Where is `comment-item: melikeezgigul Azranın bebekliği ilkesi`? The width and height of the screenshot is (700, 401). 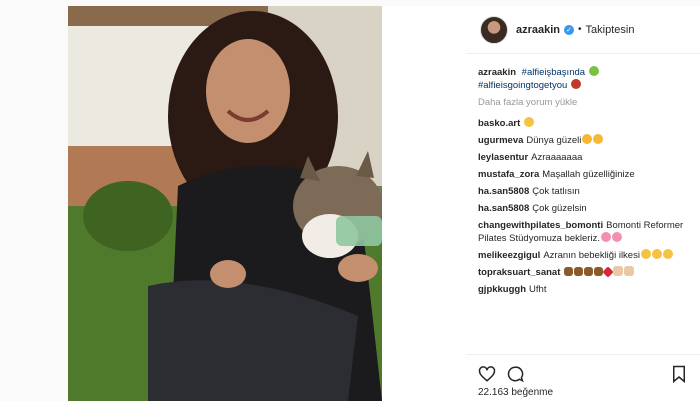 comment-item: melikeezgigul Azranın bebekliği ilkesi is located at coordinates (589, 255).